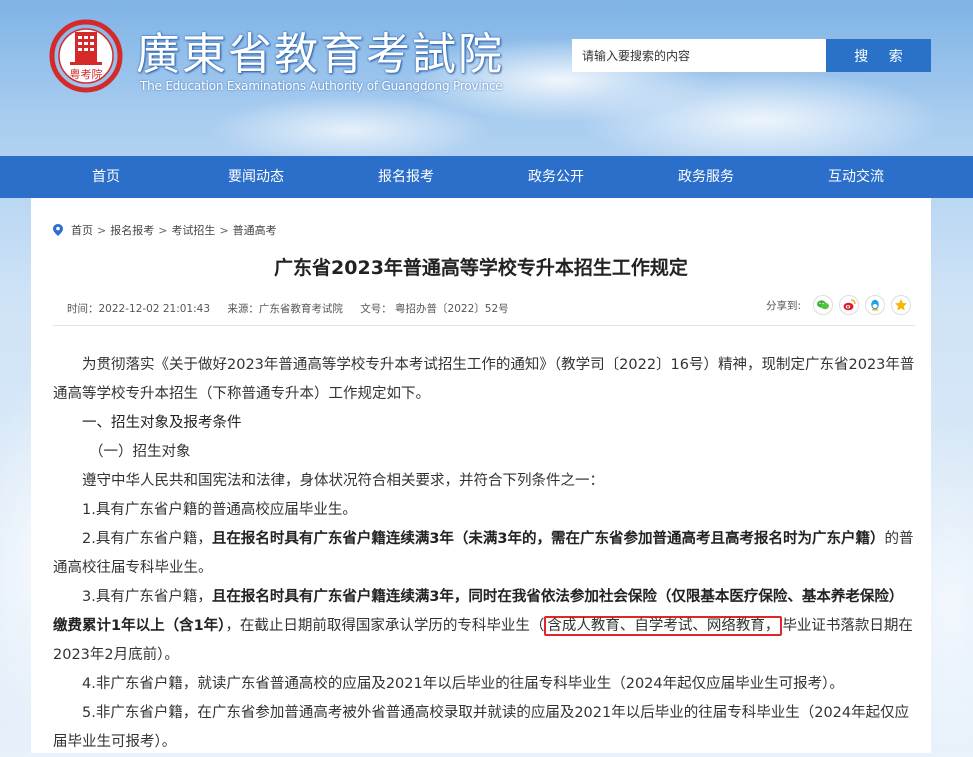 The height and width of the screenshot is (757, 973). I want to click on article-time: 时间：2022-12-02 21:01:43, so click(139, 309).